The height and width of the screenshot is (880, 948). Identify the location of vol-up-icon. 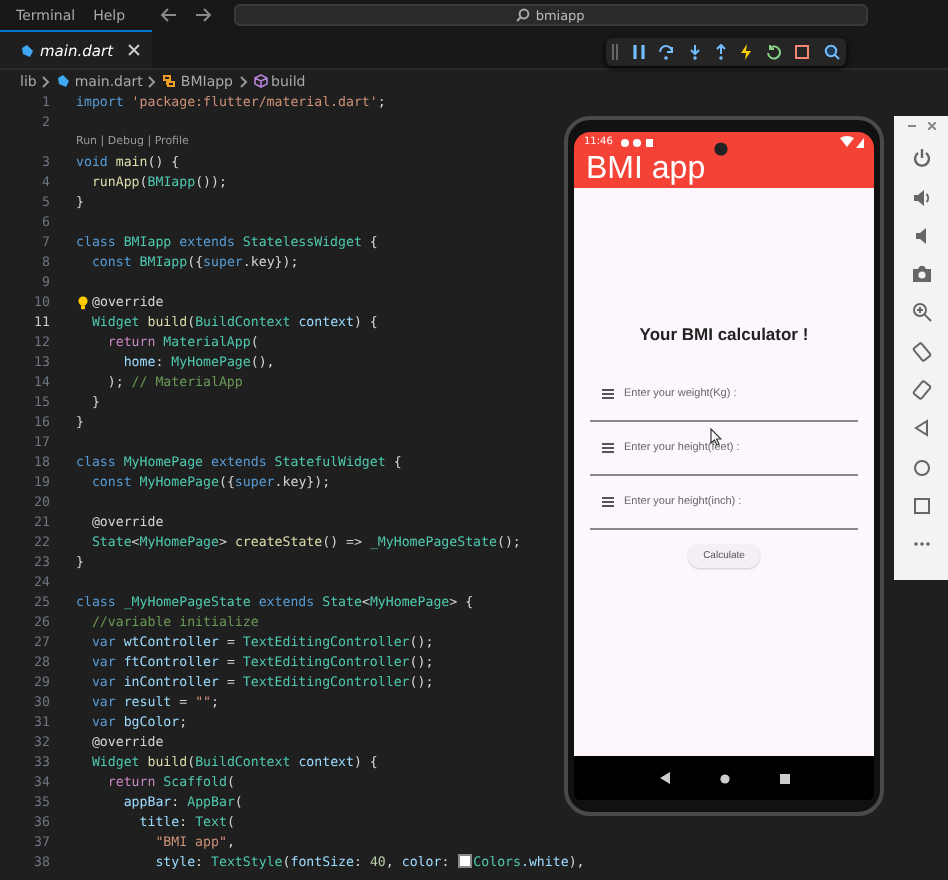
(921, 197).